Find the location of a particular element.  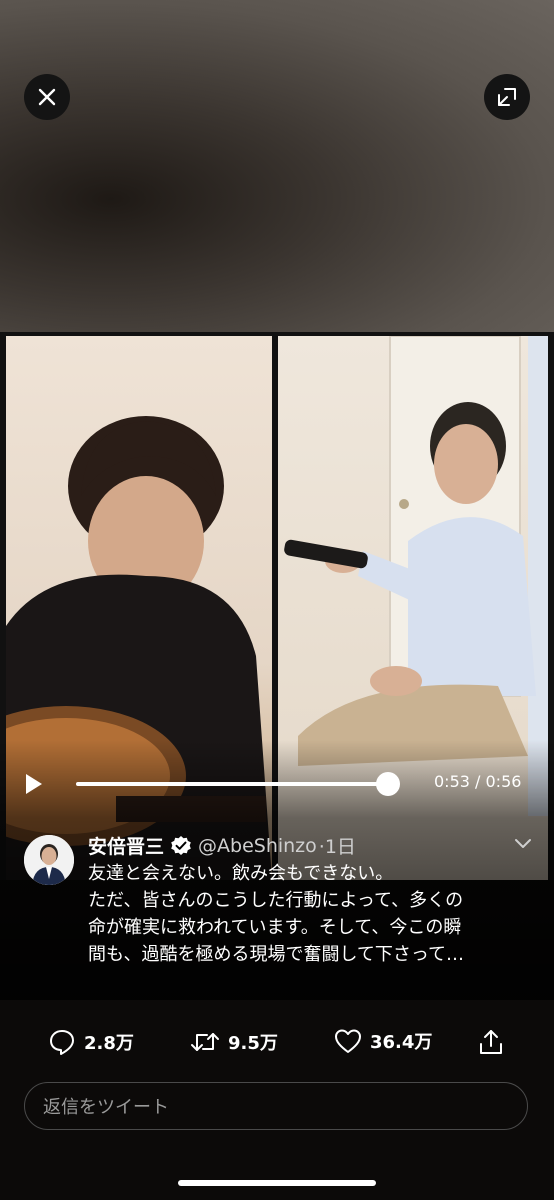

heart-icon is located at coordinates (348, 1041).